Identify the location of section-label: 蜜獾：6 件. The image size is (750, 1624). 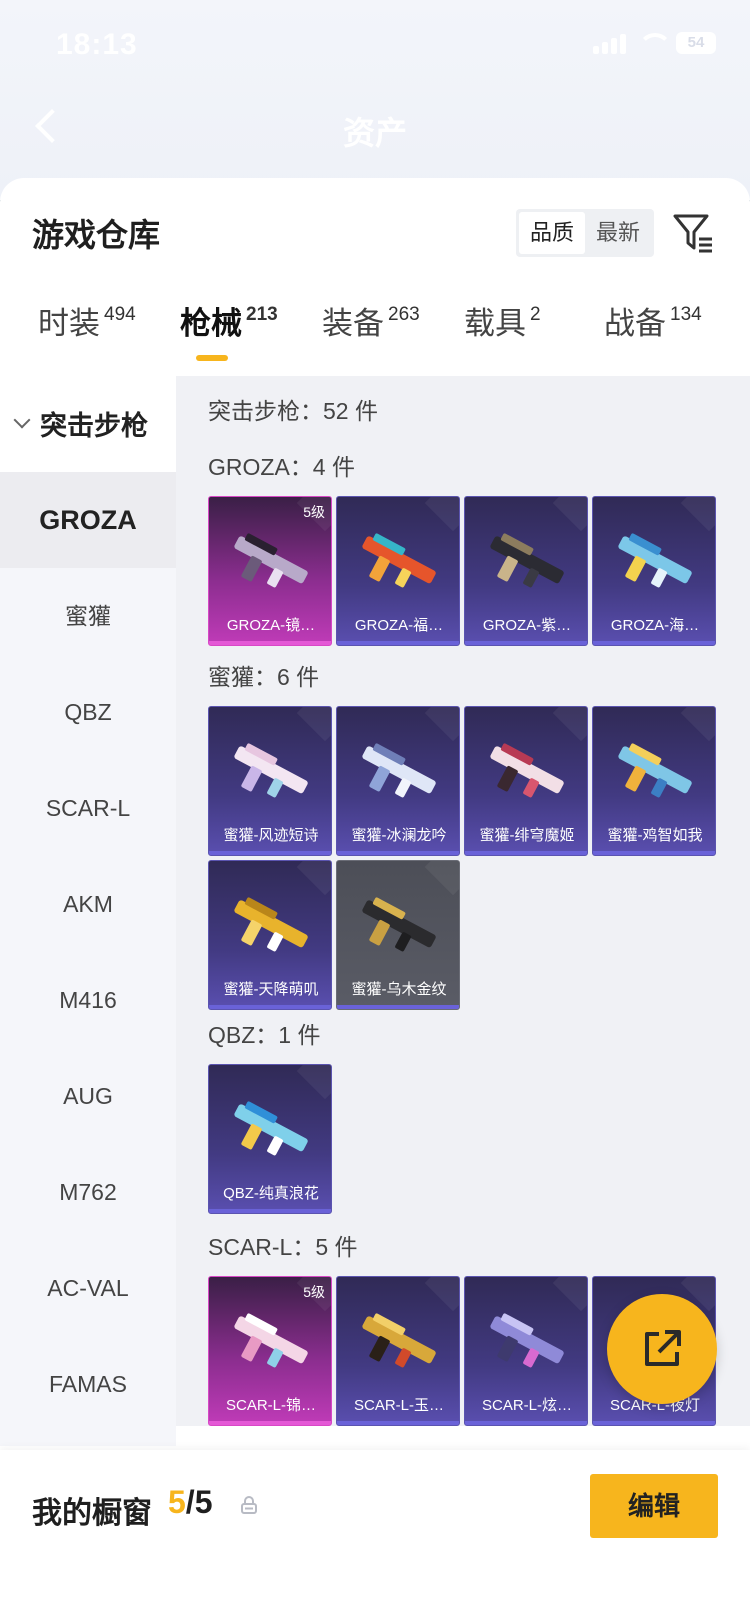
(264, 677).